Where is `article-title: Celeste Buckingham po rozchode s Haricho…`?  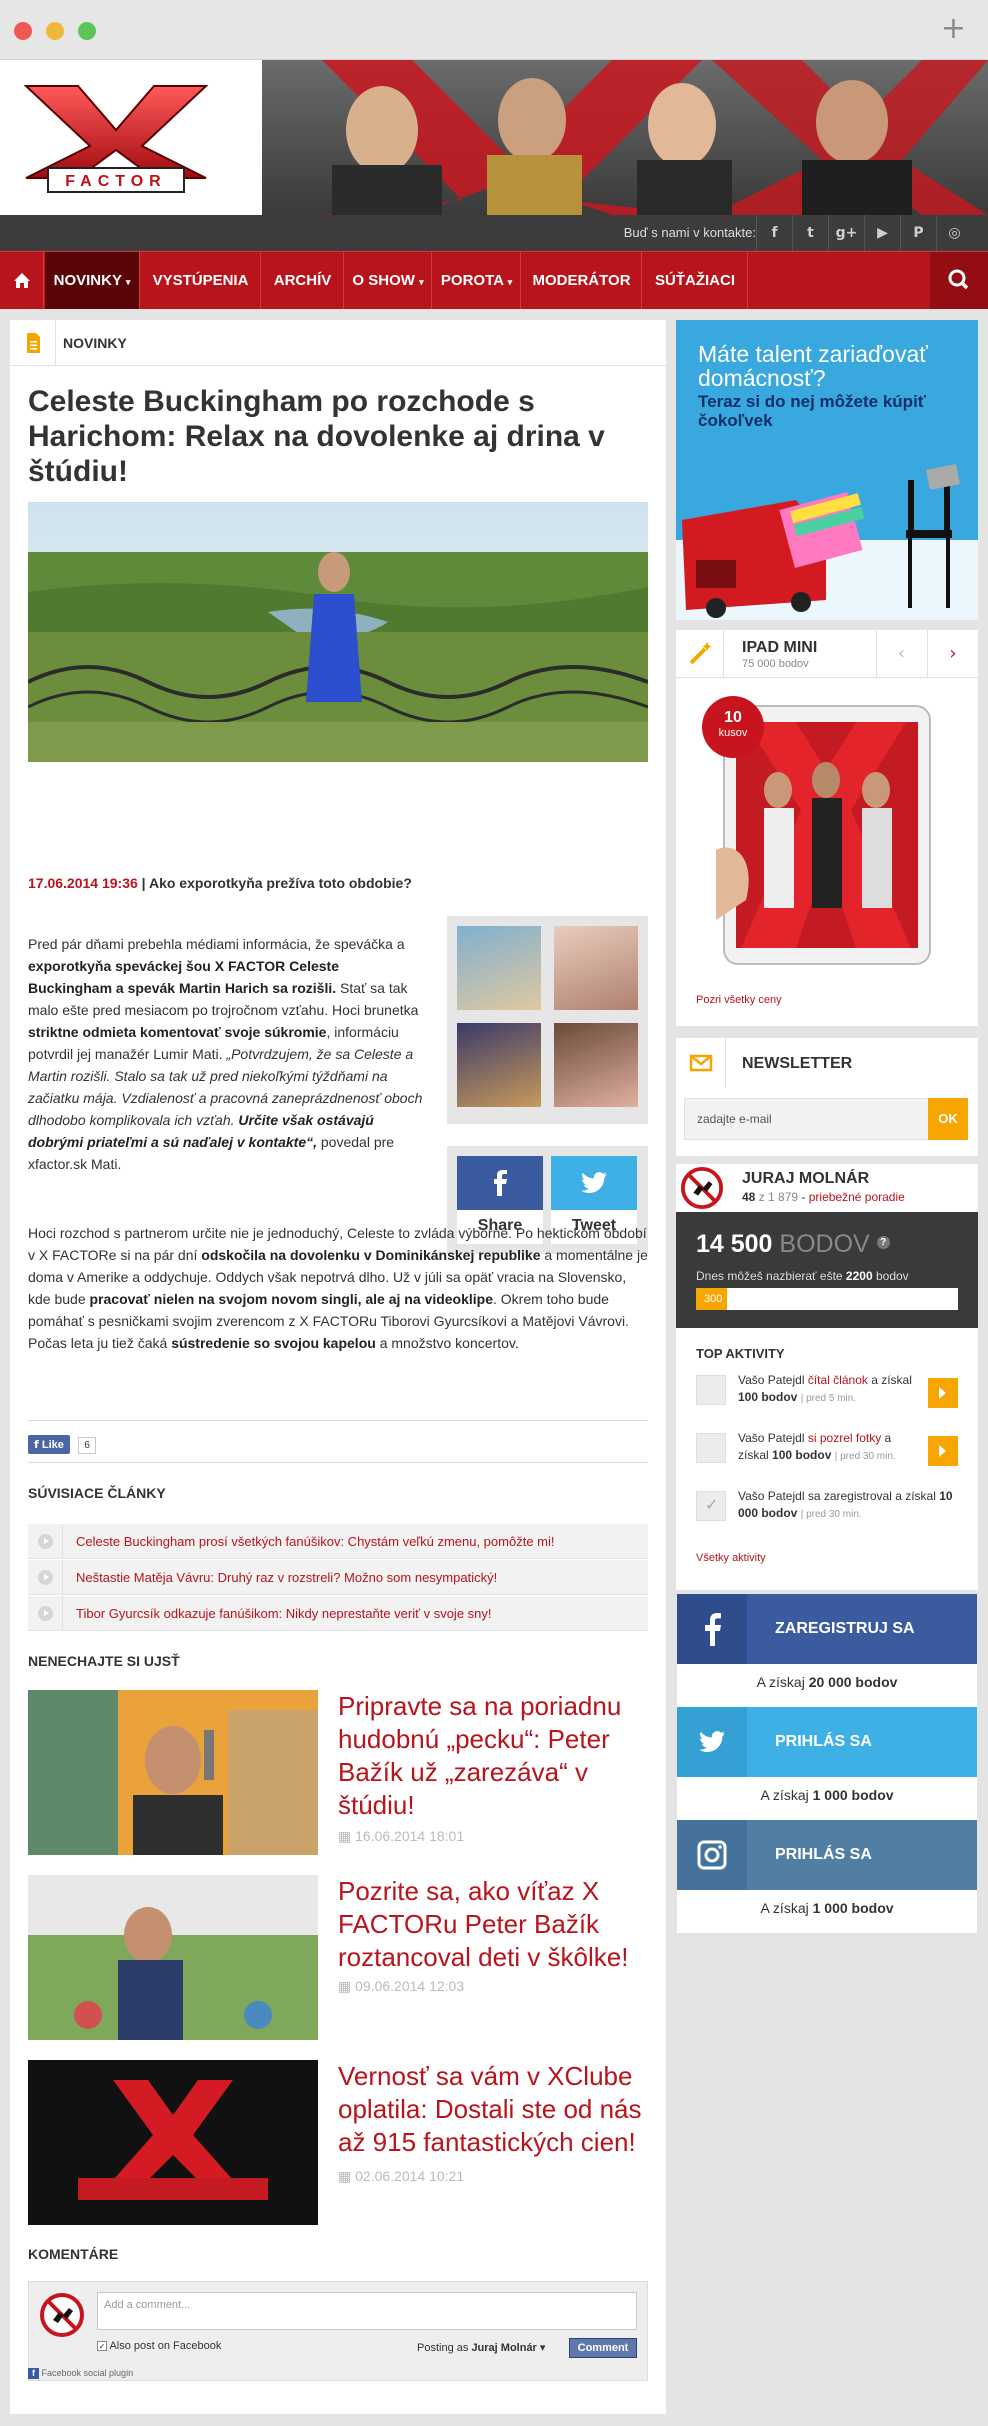
article-title: Celeste Buckingham po rozchode s Haricho… is located at coordinates (316, 436).